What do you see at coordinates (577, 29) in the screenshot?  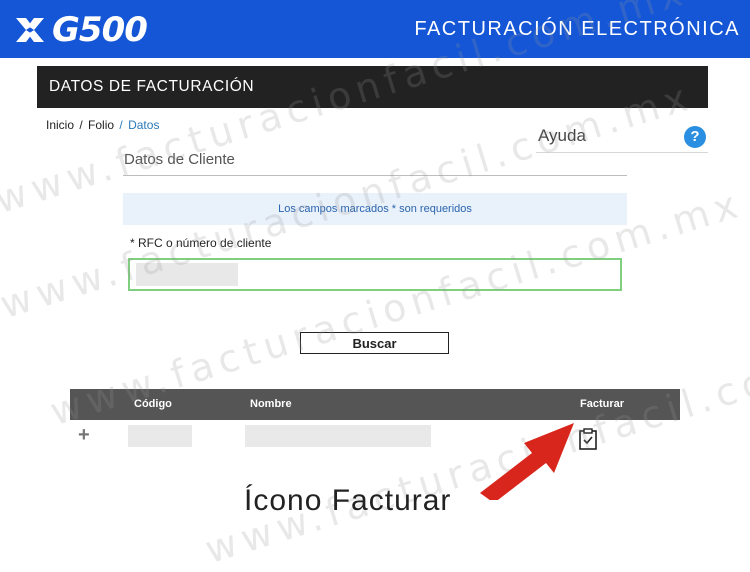 I see `header-title: FACTURACIÓN ELECTRÓNICA` at bounding box center [577, 29].